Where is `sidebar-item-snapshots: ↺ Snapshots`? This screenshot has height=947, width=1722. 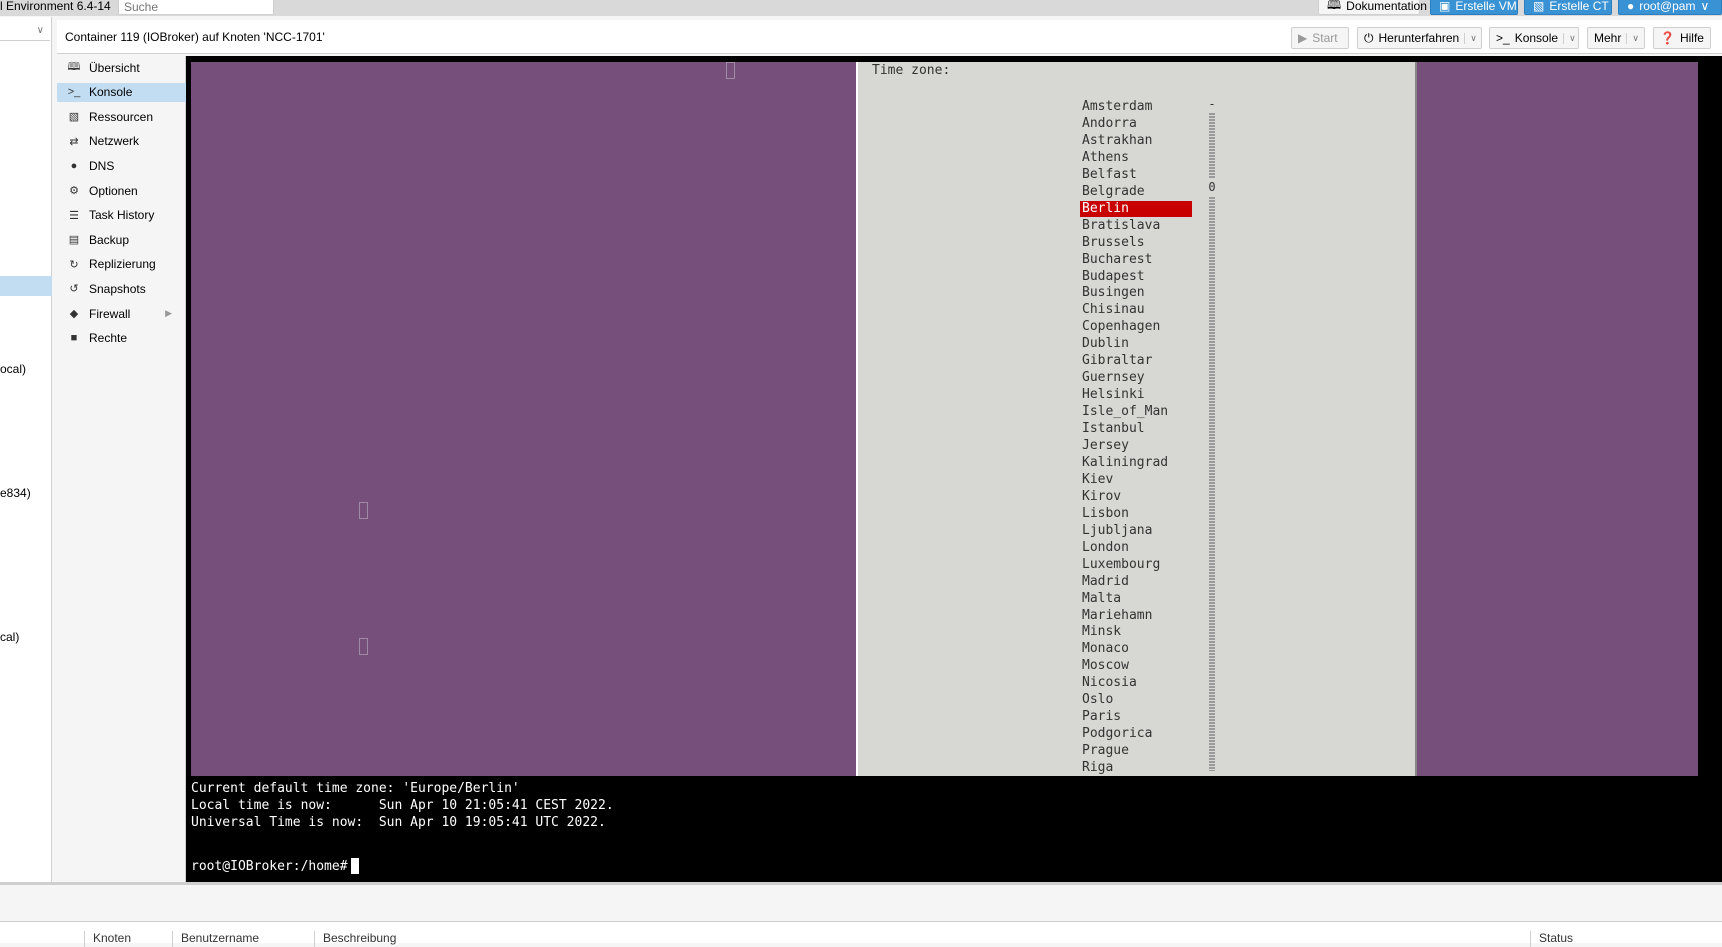
sidebar-item-snapshots: ↺ Snapshots is located at coordinates (121, 288).